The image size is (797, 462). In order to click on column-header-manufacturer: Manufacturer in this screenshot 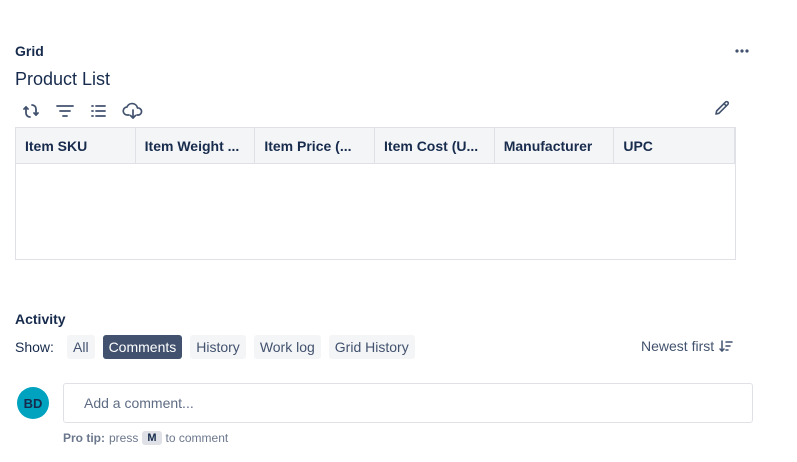, I will do `click(555, 145)`.